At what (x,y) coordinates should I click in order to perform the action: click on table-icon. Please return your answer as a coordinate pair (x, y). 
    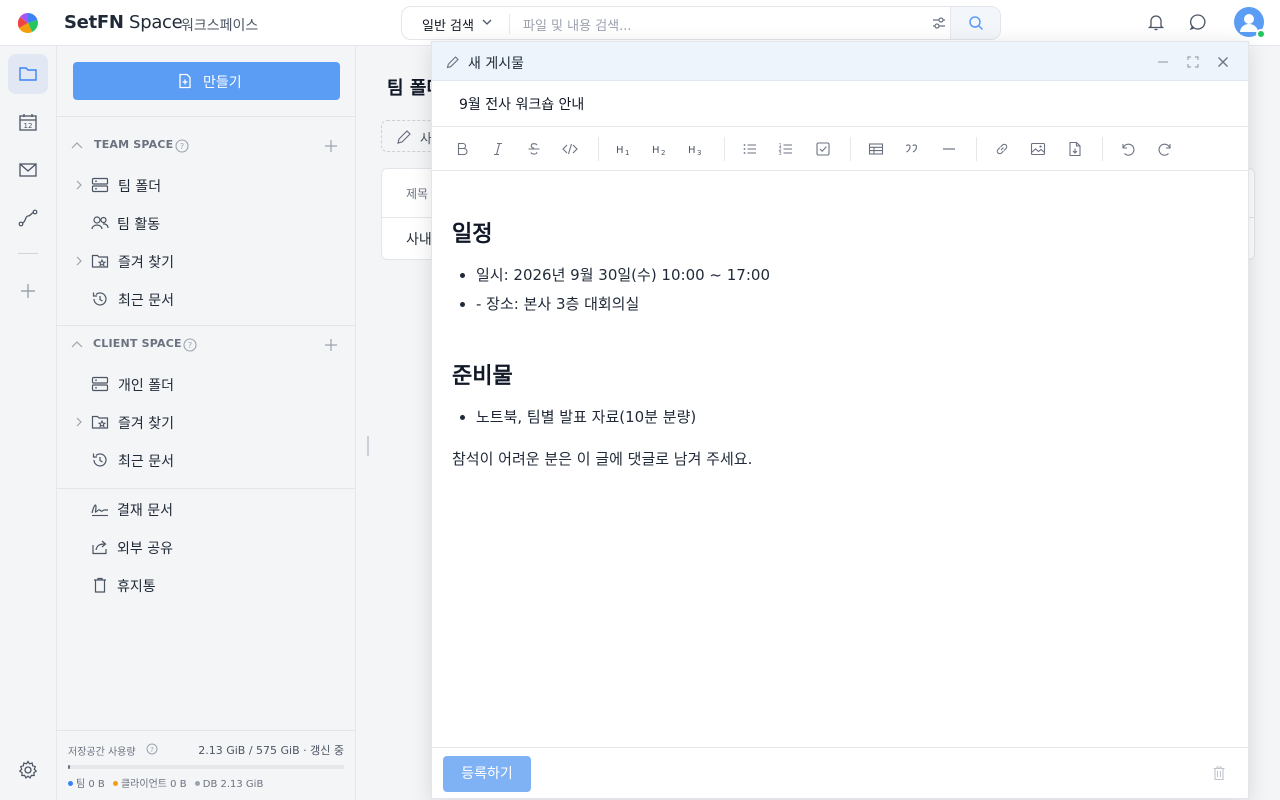
    Looking at the image, I should click on (876, 149).